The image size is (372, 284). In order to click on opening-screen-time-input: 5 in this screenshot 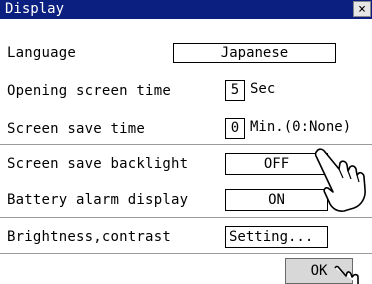, I will do `click(235, 90)`.